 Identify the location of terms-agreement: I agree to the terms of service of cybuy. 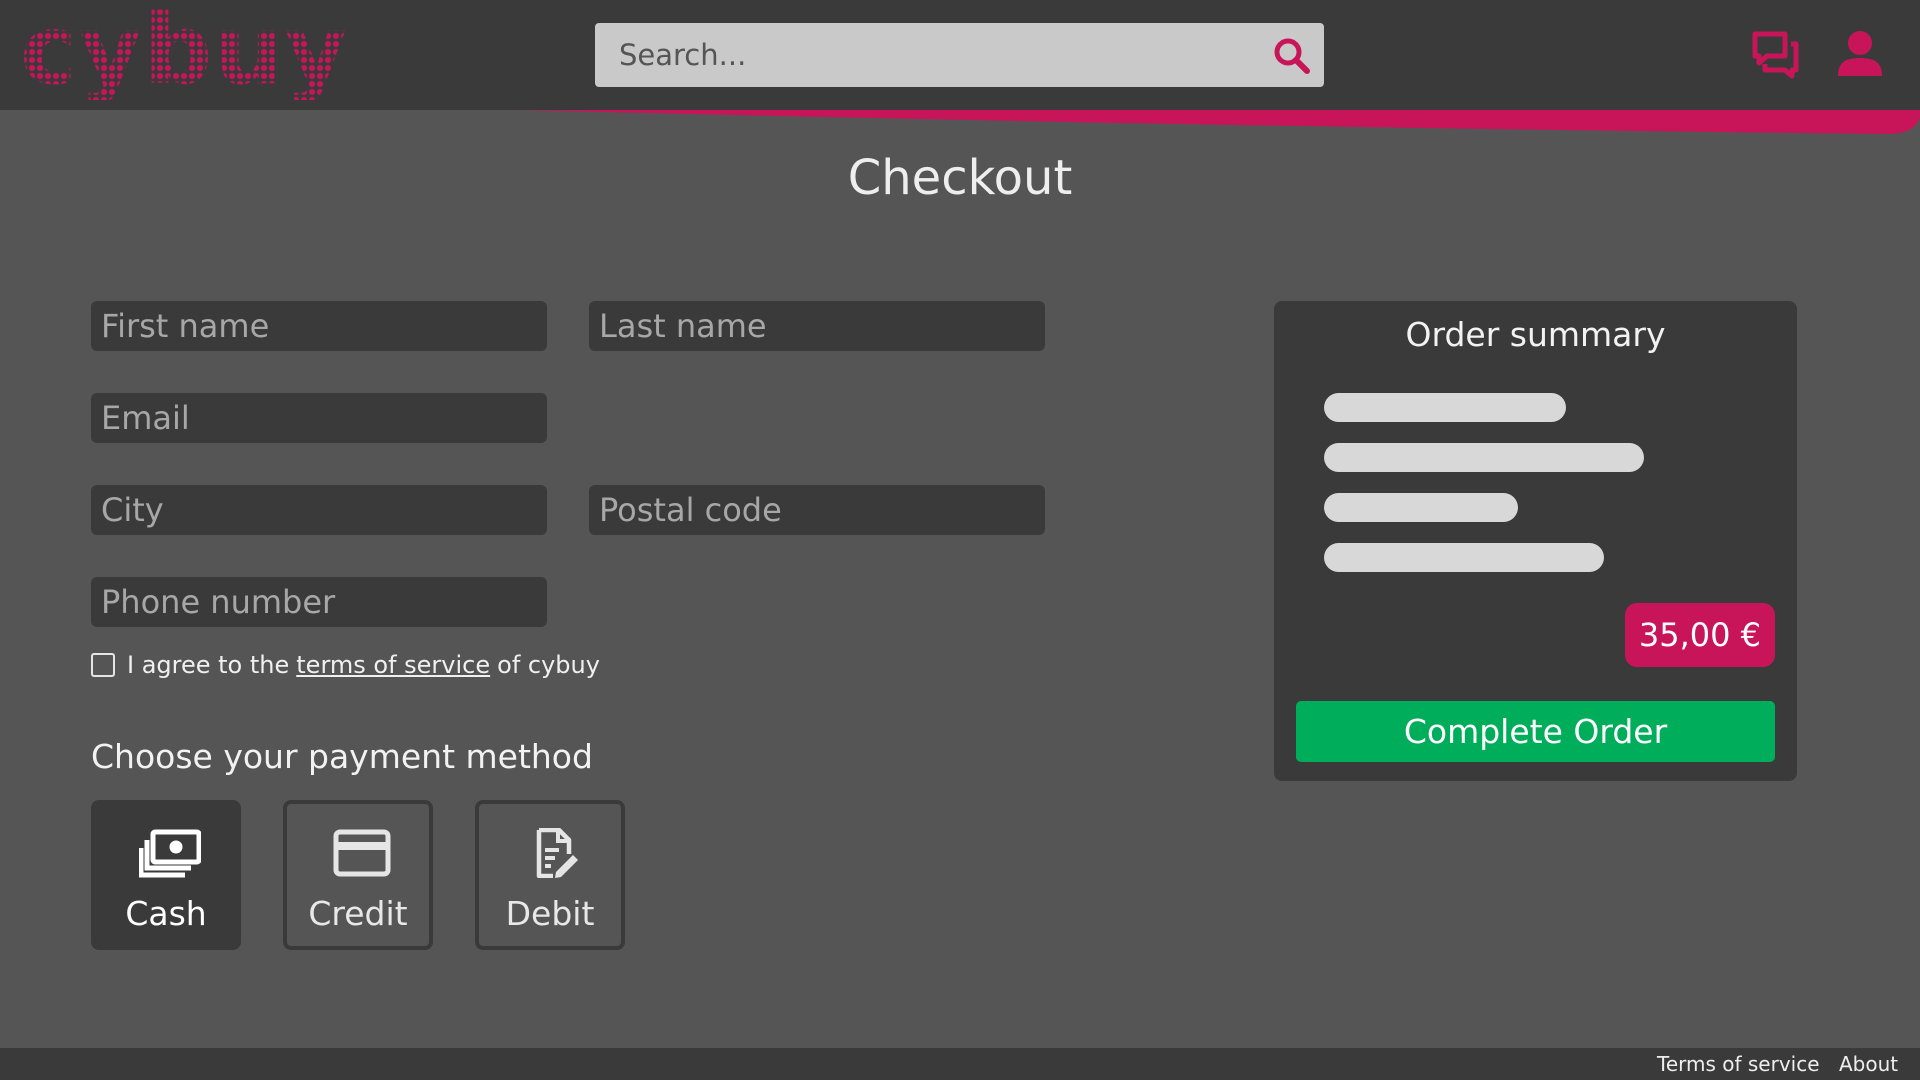
(345, 665).